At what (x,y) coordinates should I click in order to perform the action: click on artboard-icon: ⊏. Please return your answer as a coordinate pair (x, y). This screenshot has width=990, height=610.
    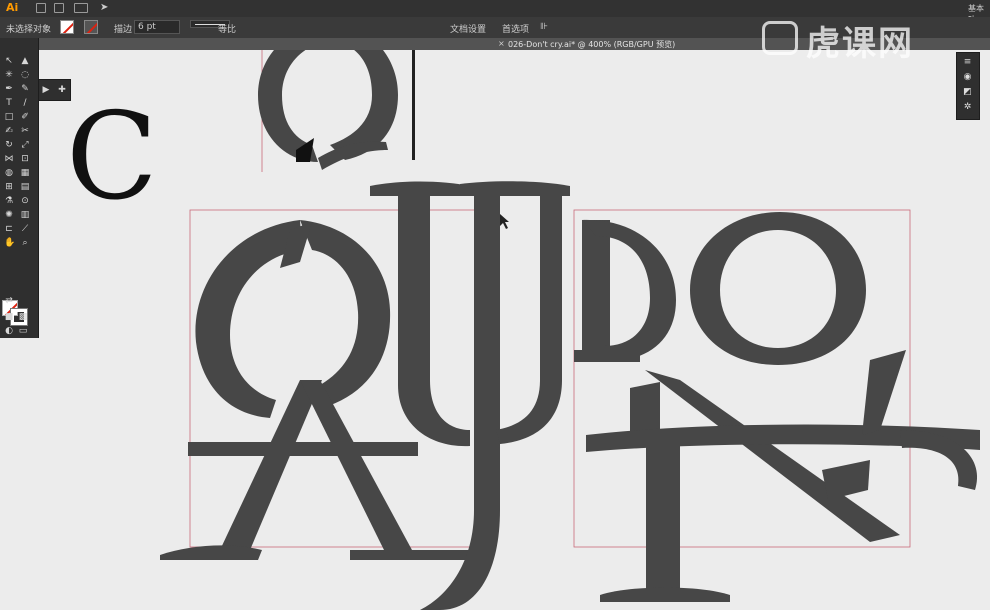
    Looking at the image, I should click on (9, 229).